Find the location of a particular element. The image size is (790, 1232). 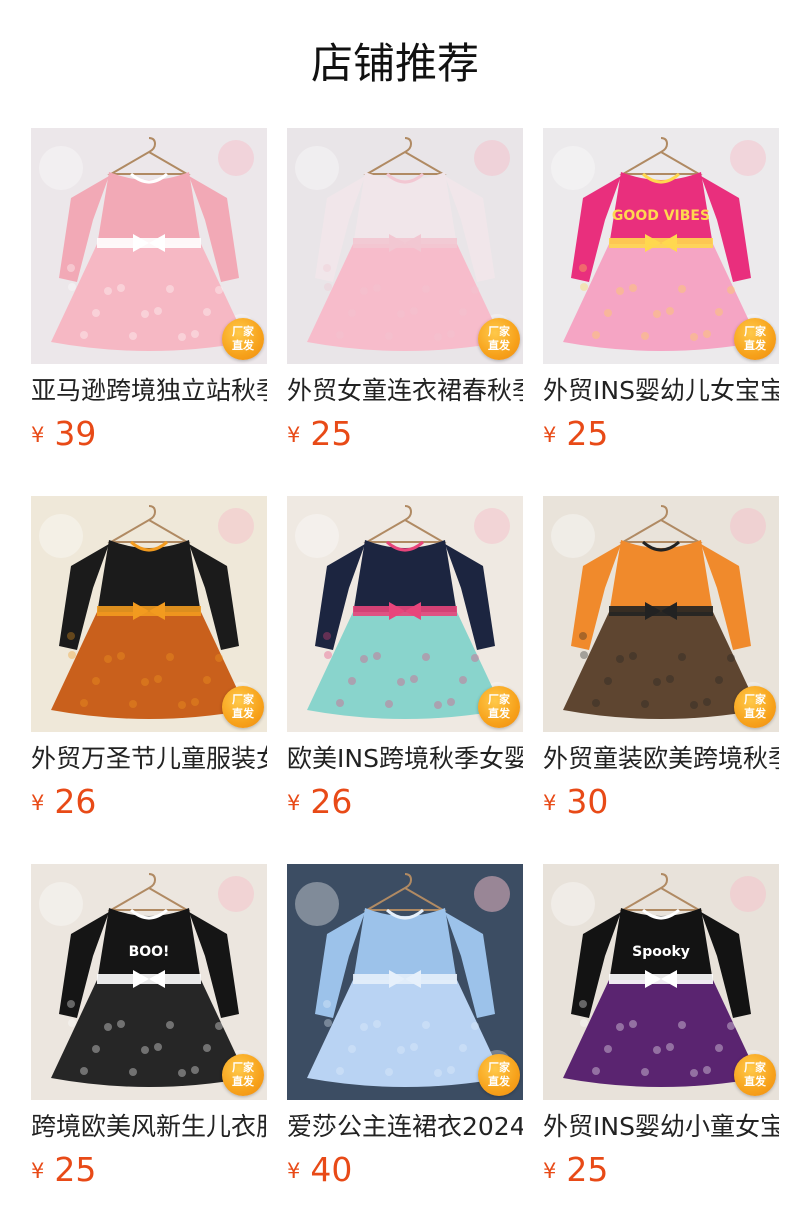

product-price: ¥40 is located at coordinates (319, 1172).